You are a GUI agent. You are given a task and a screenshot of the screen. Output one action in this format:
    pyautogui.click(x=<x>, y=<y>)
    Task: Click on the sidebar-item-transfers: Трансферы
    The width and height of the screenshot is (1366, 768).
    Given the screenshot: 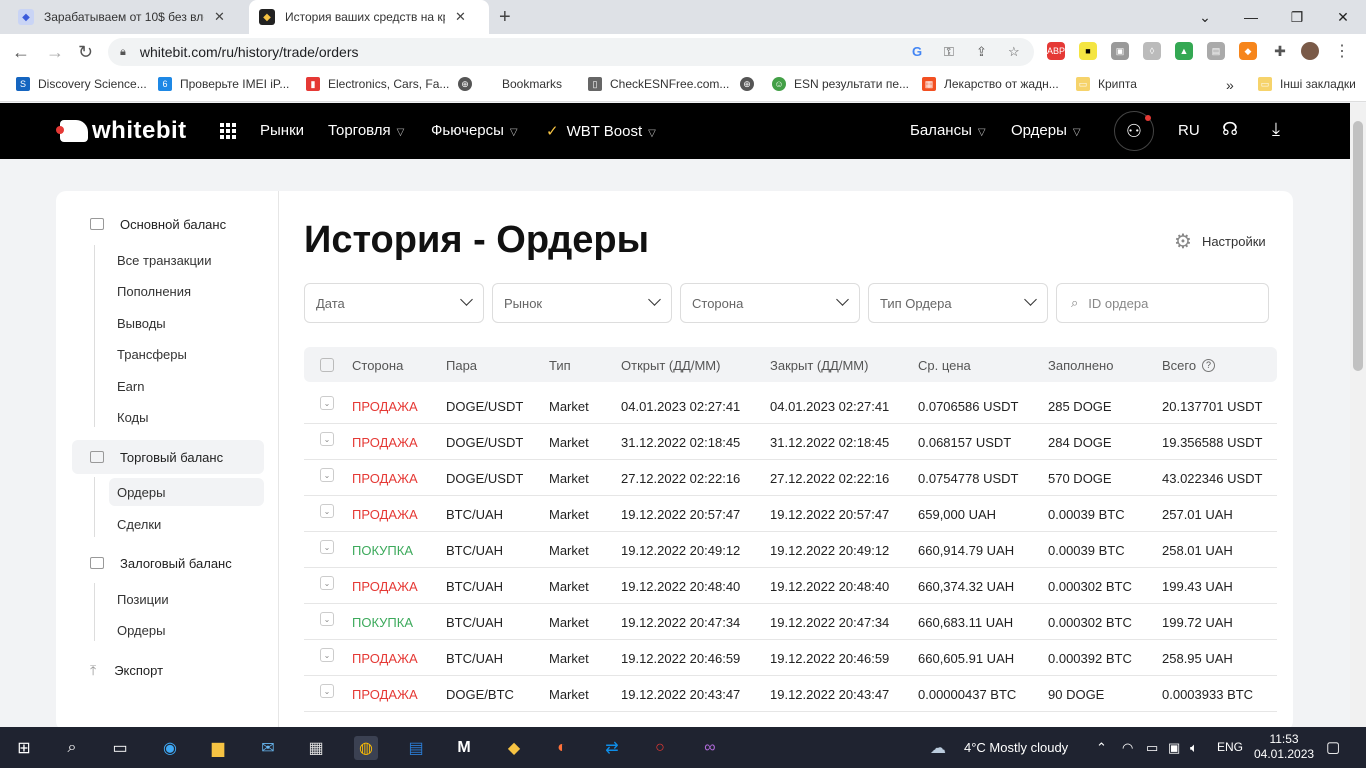 What is the action you would take?
    pyautogui.click(x=186, y=354)
    